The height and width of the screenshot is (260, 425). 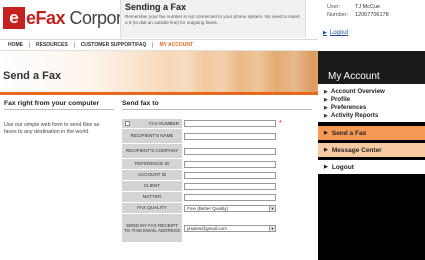 I want to click on form-row-client: CLIENT, so click(x=217, y=186).